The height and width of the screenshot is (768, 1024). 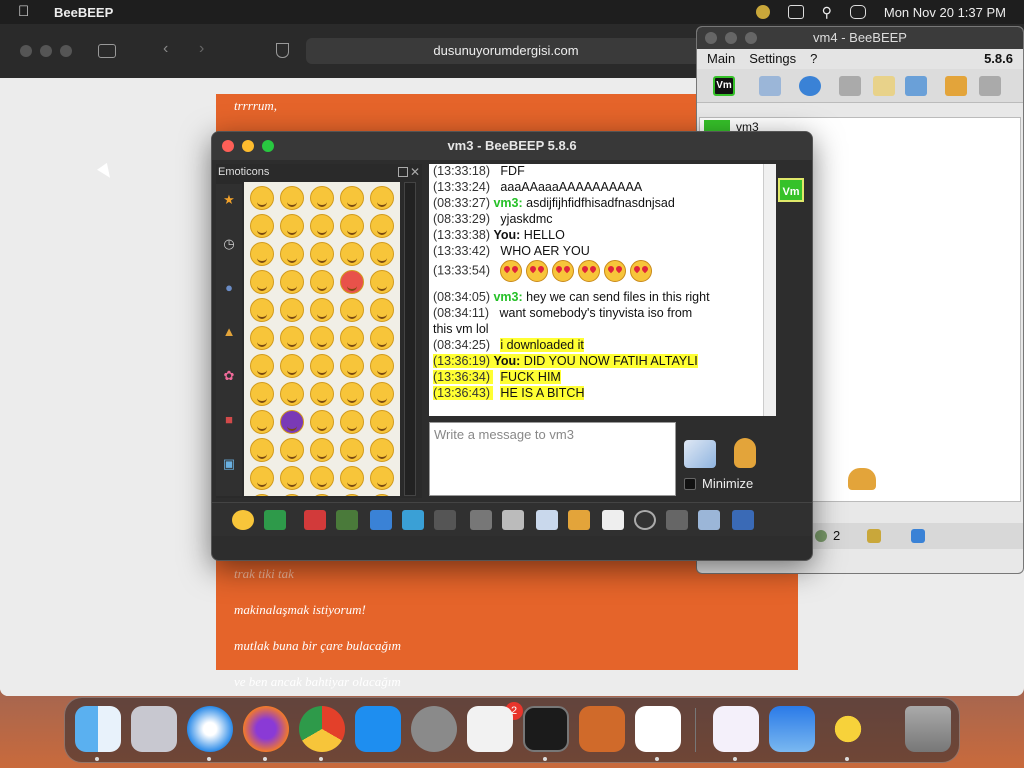 I want to click on garageband-icon, so click(x=602, y=729).